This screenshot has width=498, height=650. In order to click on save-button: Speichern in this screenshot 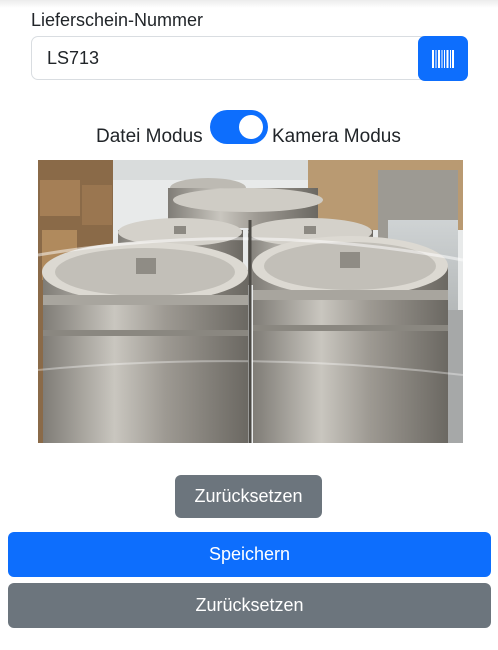, I will do `click(249, 554)`.